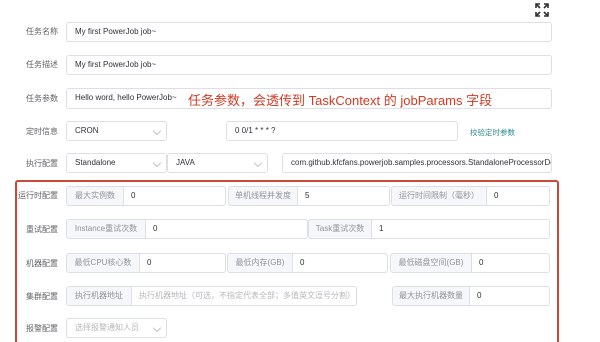 The width and height of the screenshot is (600, 342). What do you see at coordinates (244, 296) in the screenshot?
I see `worker-address-input: 执行机器地址（可选，不指定代表全部；多值英文逗号分割）` at bounding box center [244, 296].